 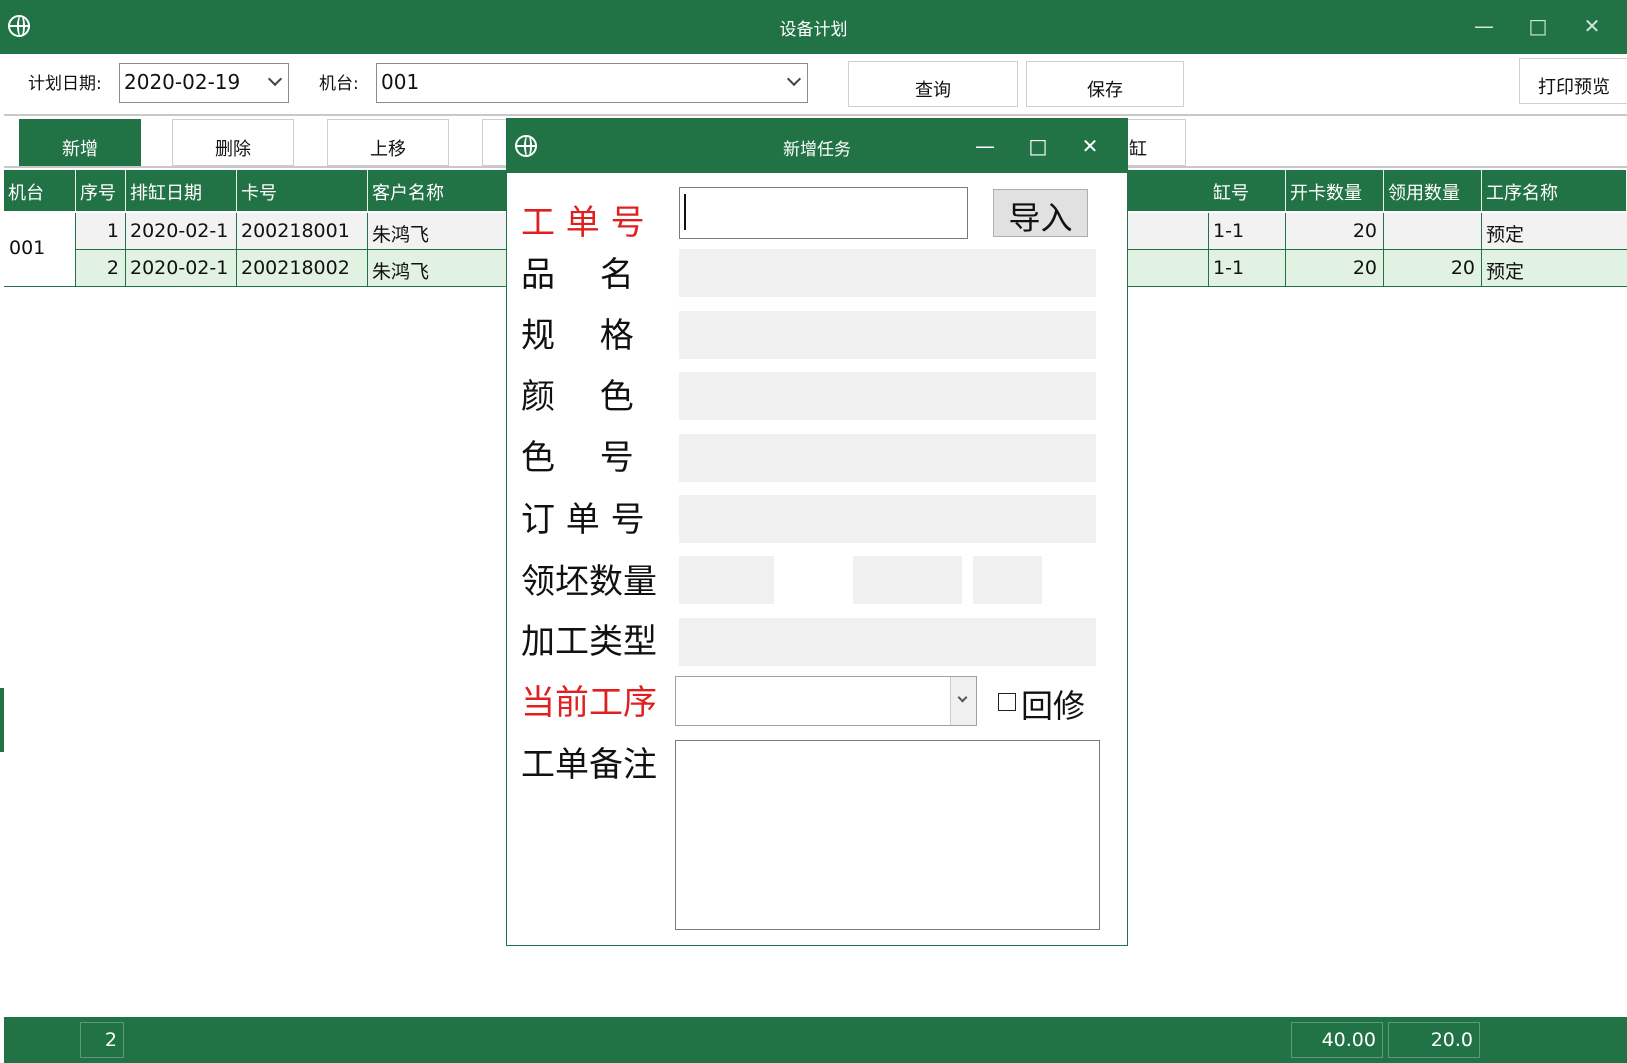 I want to click on status-bar: 2 40.00 20.0, so click(x=815, y=1040).